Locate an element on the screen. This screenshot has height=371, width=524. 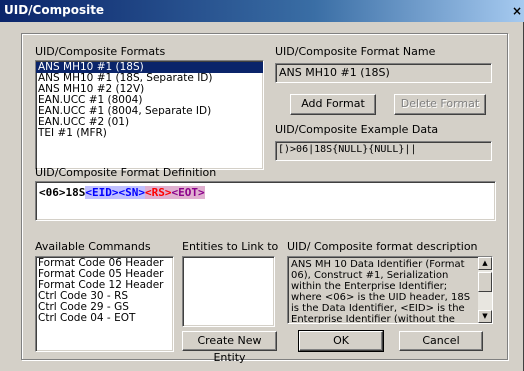
scroll-up-icon: ▲ is located at coordinates (485, 263).